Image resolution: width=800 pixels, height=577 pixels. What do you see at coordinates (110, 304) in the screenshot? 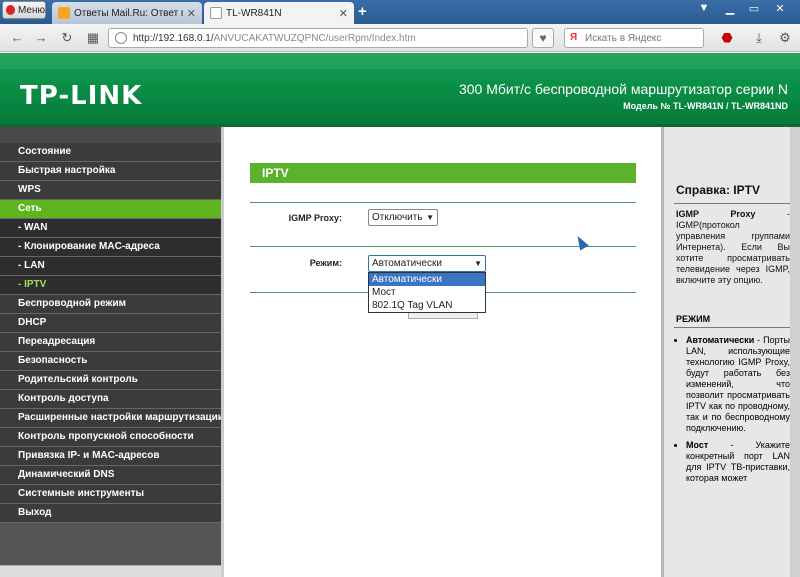
I see `sidebar-item-wireless: Беспроводной режим` at bounding box center [110, 304].